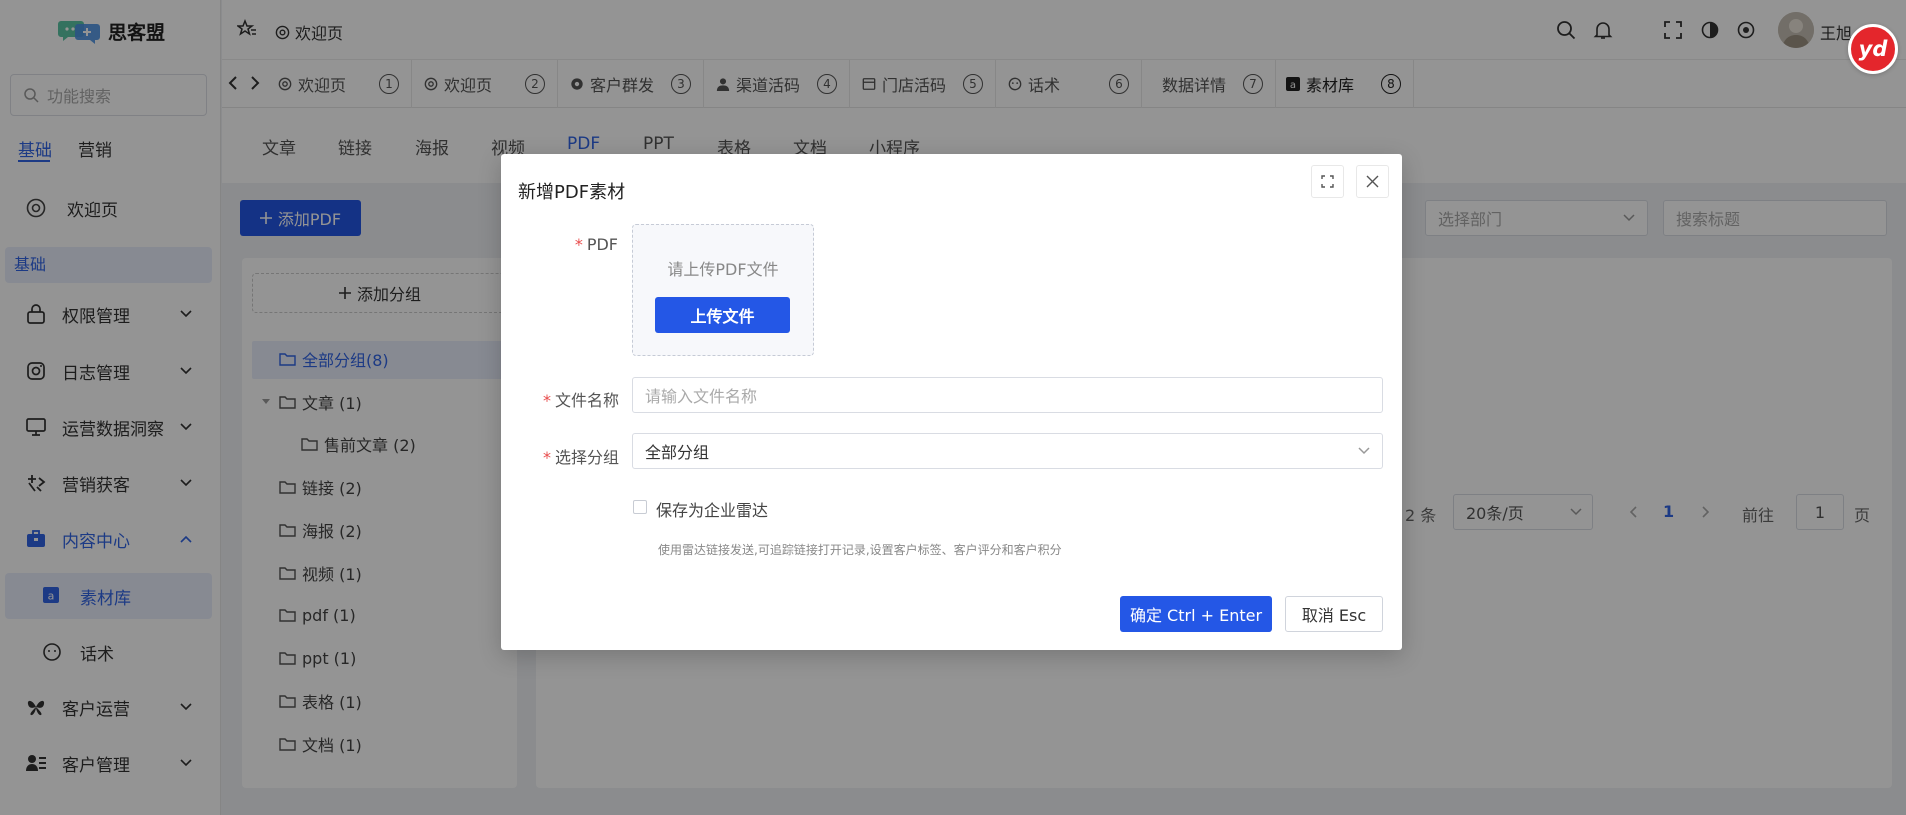  I want to click on expand-icon, so click(1327, 181).